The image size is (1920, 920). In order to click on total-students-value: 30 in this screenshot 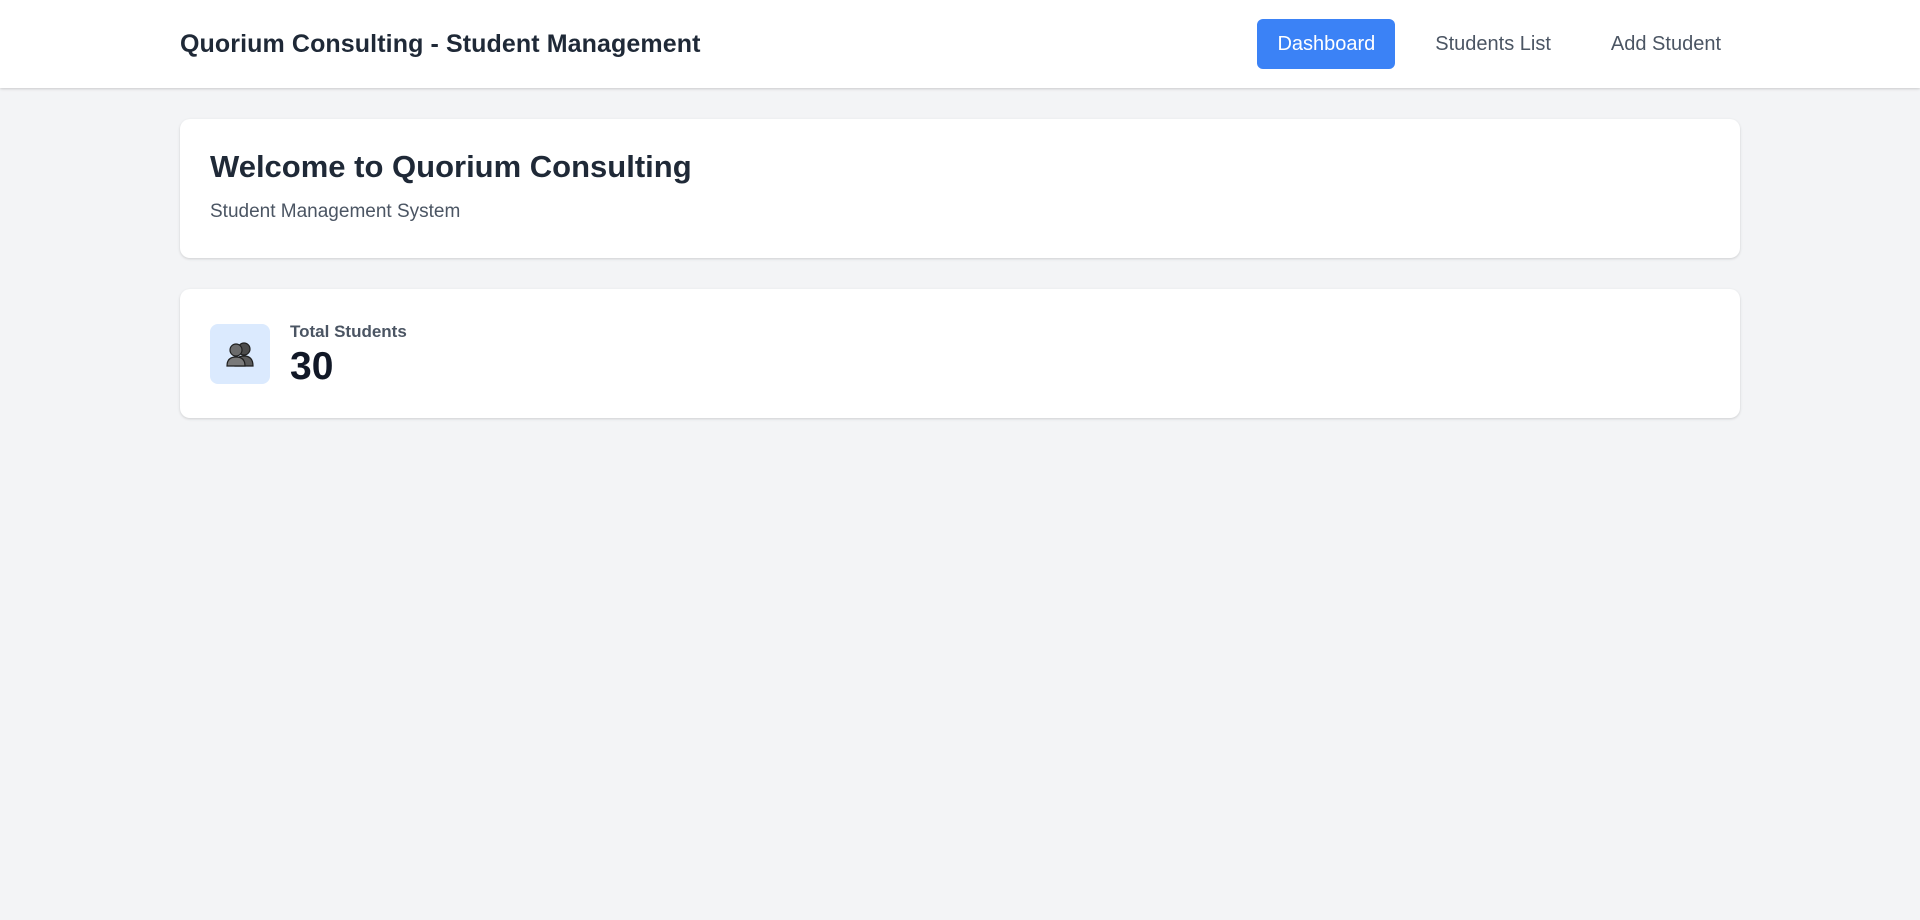, I will do `click(312, 366)`.